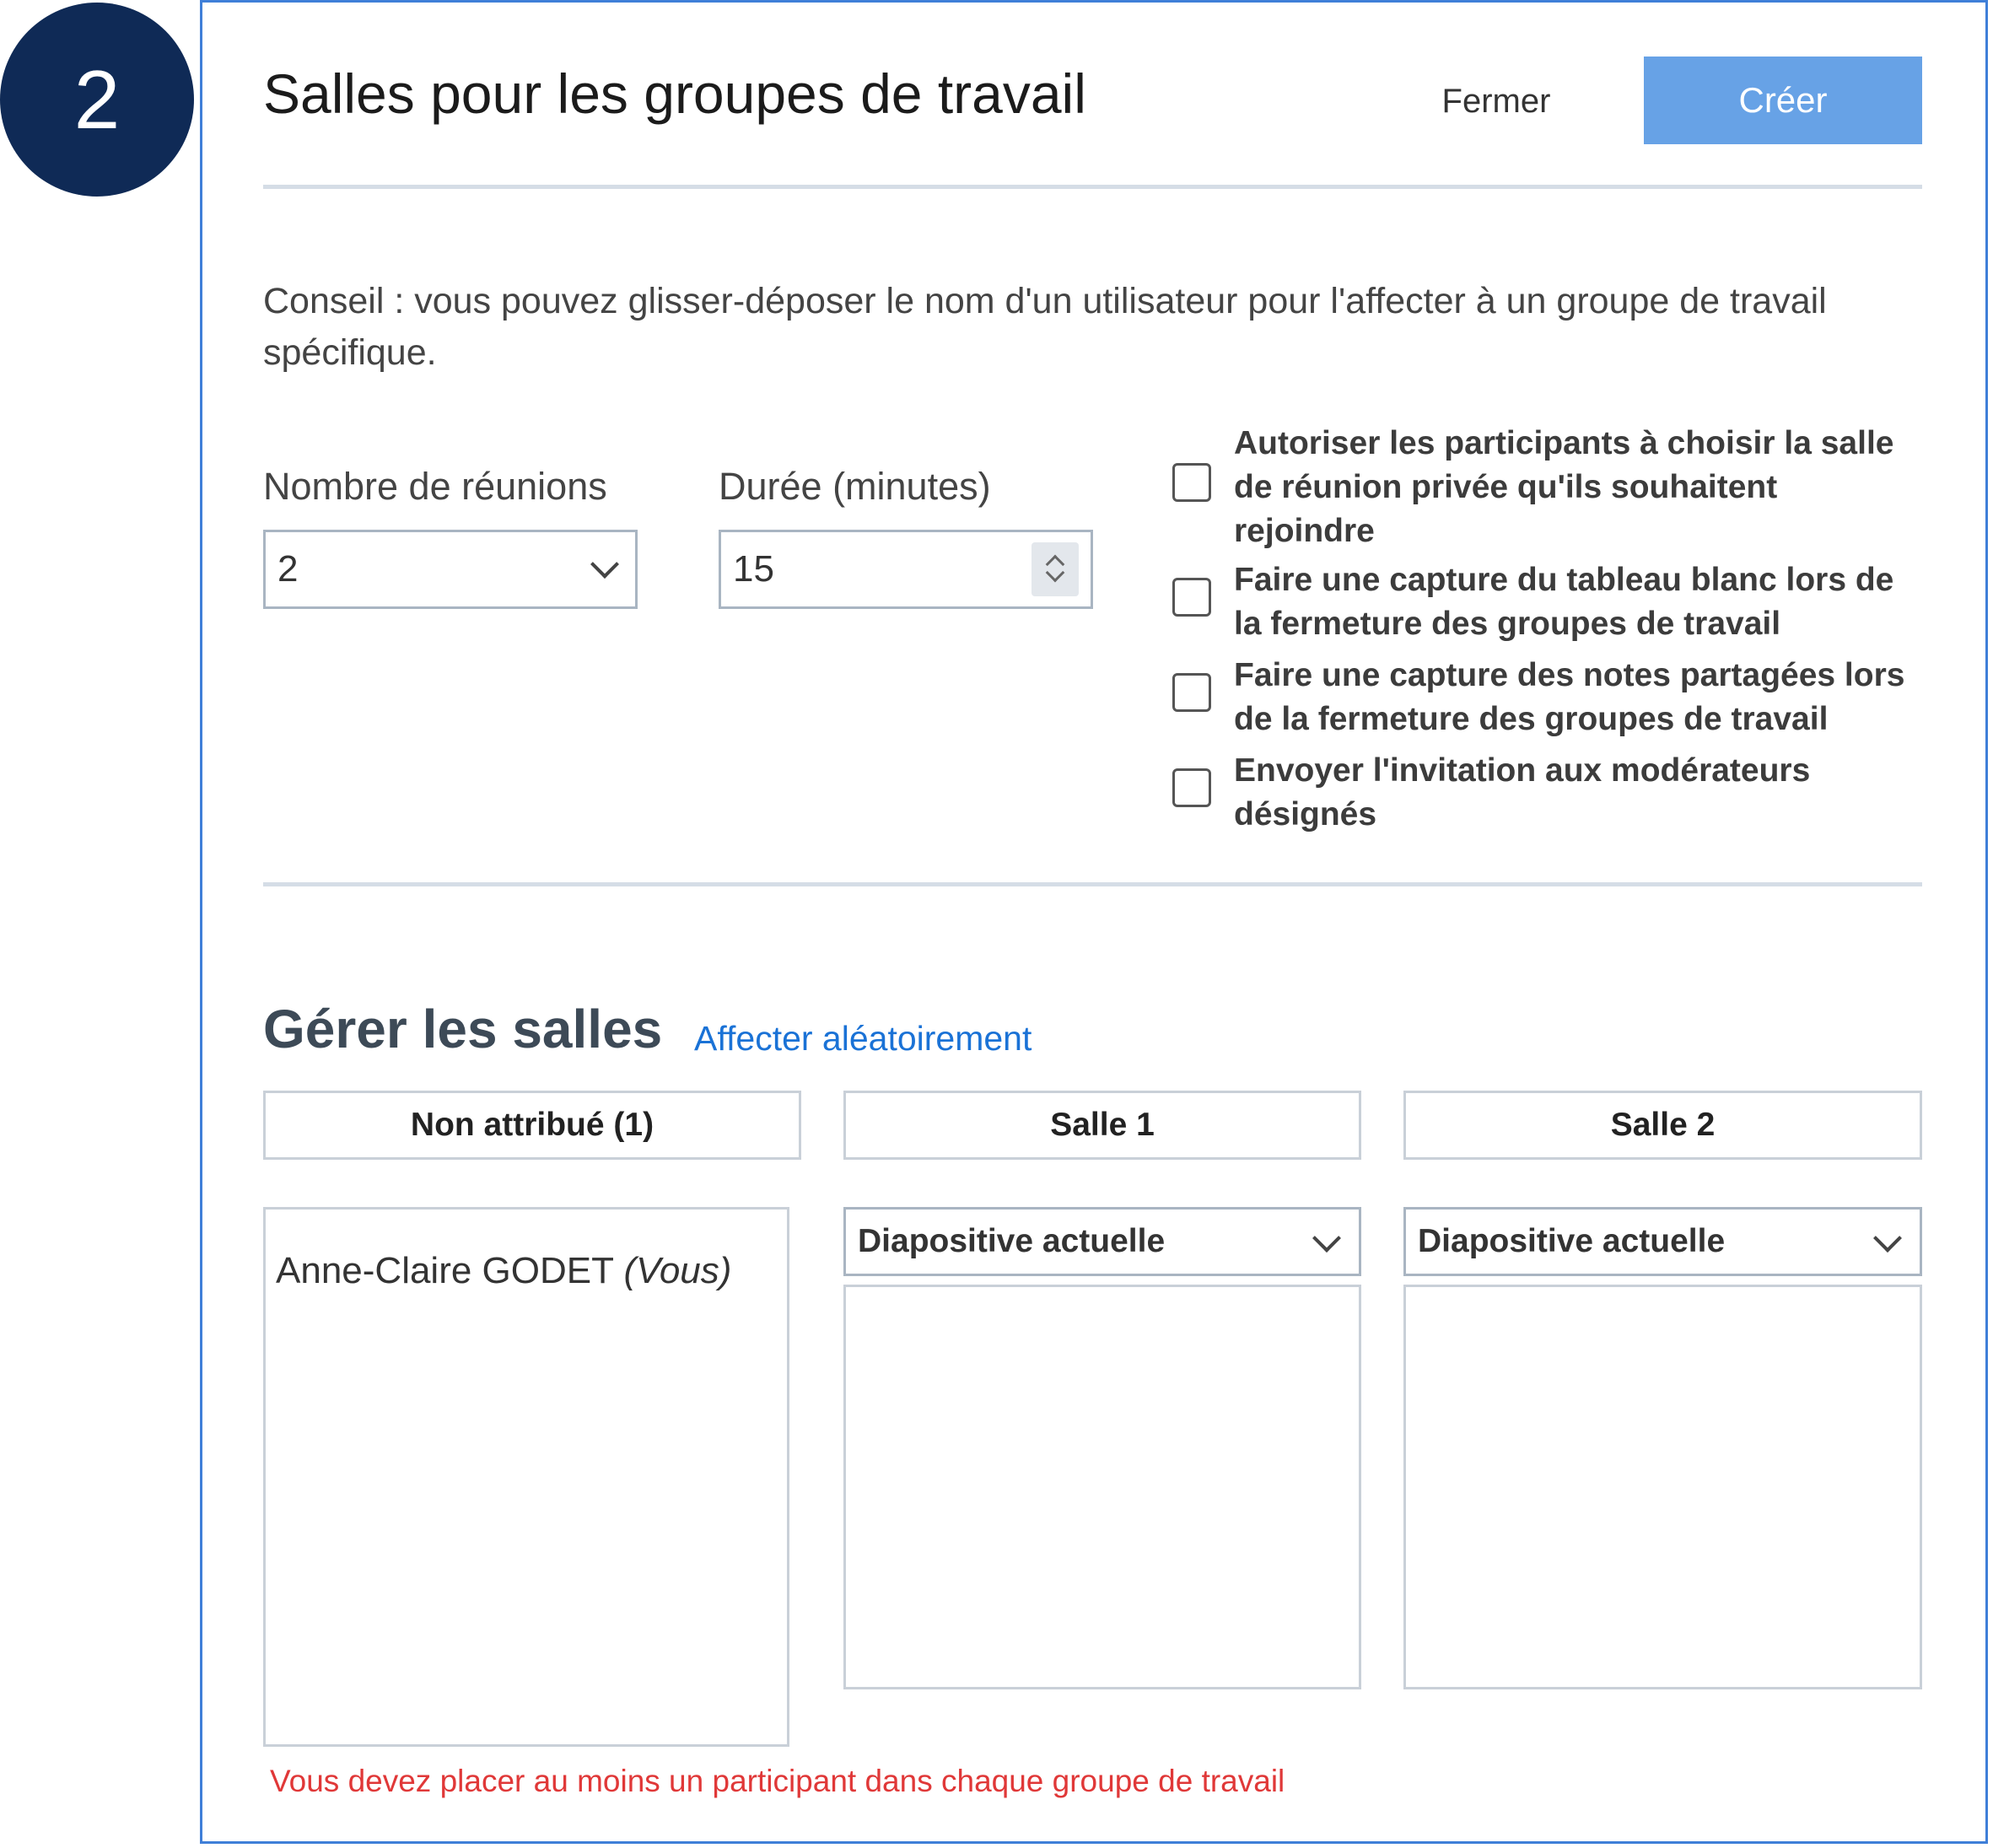 This screenshot has height=1848, width=1993. I want to click on unassigned-header: Non attribué (1), so click(532, 1125).